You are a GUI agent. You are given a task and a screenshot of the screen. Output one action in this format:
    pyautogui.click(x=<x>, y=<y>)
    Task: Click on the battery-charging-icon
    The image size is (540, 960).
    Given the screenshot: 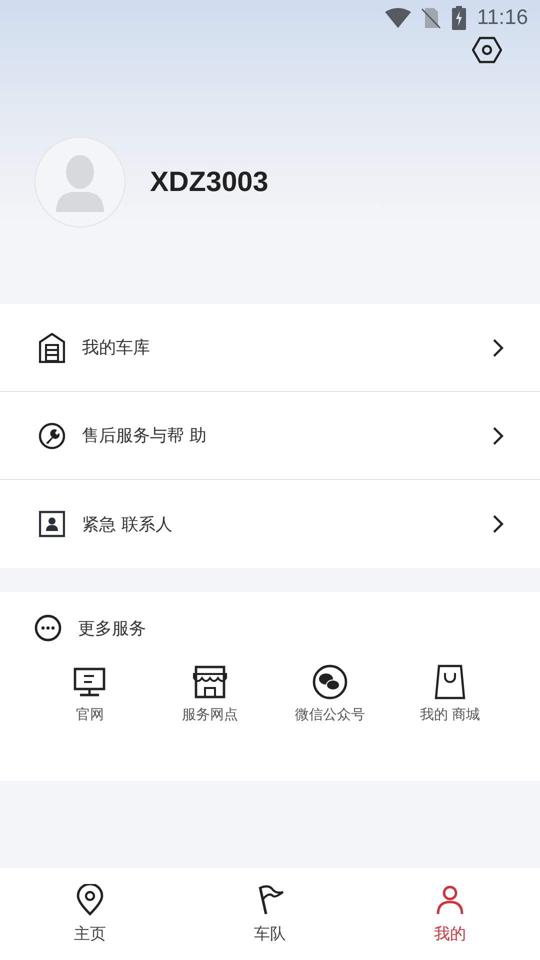 What is the action you would take?
    pyautogui.click(x=459, y=18)
    